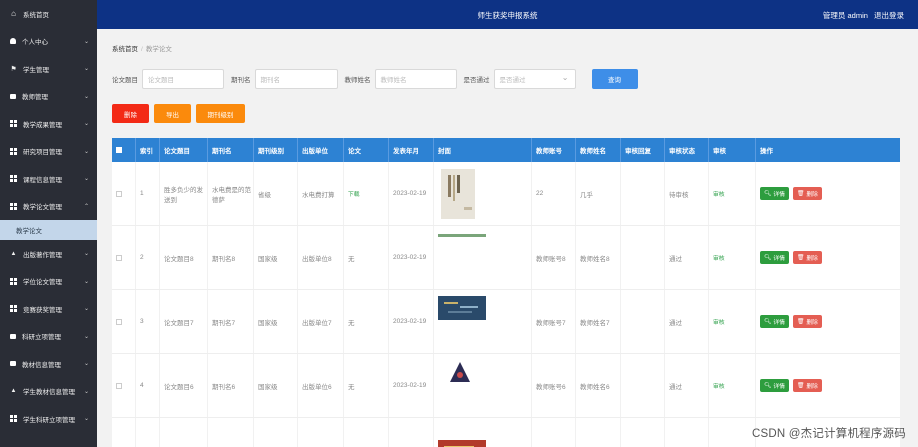 The width and height of the screenshot is (918, 447). Describe the element at coordinates (321, 257) in the screenshot. I see `cell-publisher: 出版单位8` at that location.